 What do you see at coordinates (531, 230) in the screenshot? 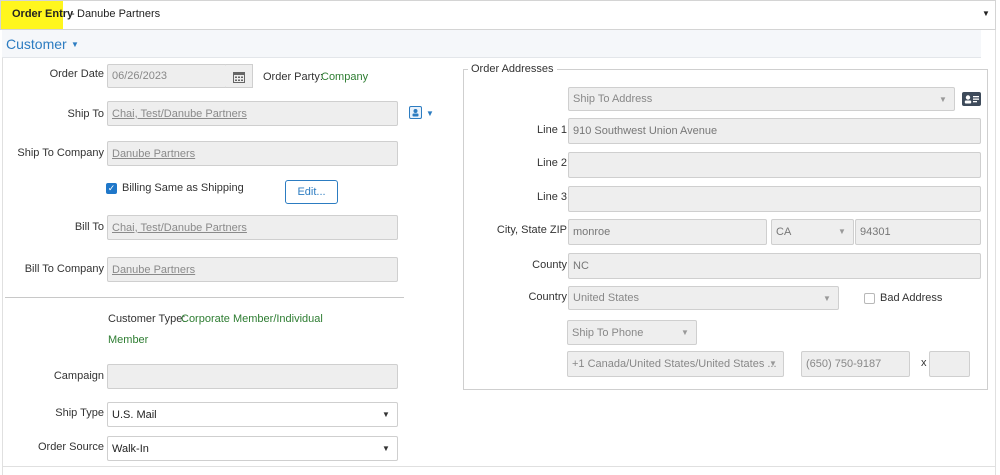
I see `city-state-zip-label: City, State ZIP` at bounding box center [531, 230].